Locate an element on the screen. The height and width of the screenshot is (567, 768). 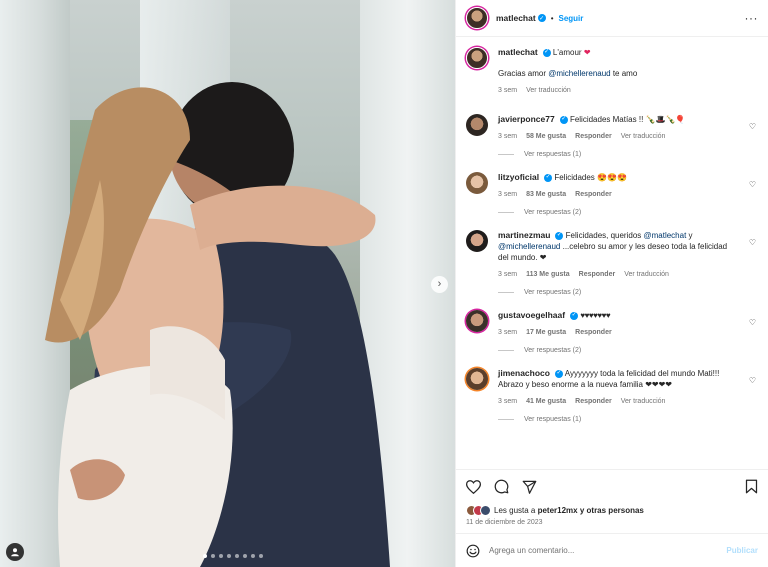
likes-summary: Les gusta a peter12mx y otras personas is located at coordinates (612, 510).